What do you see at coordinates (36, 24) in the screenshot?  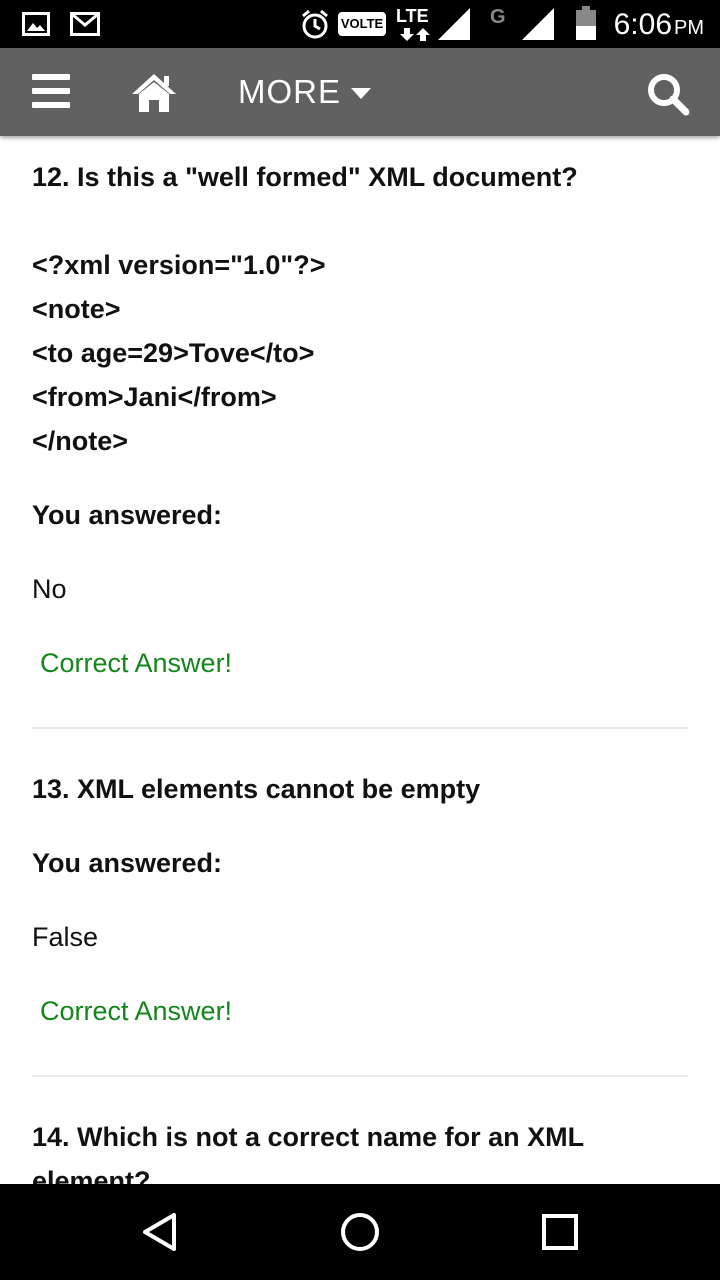 I see `image-icon` at bounding box center [36, 24].